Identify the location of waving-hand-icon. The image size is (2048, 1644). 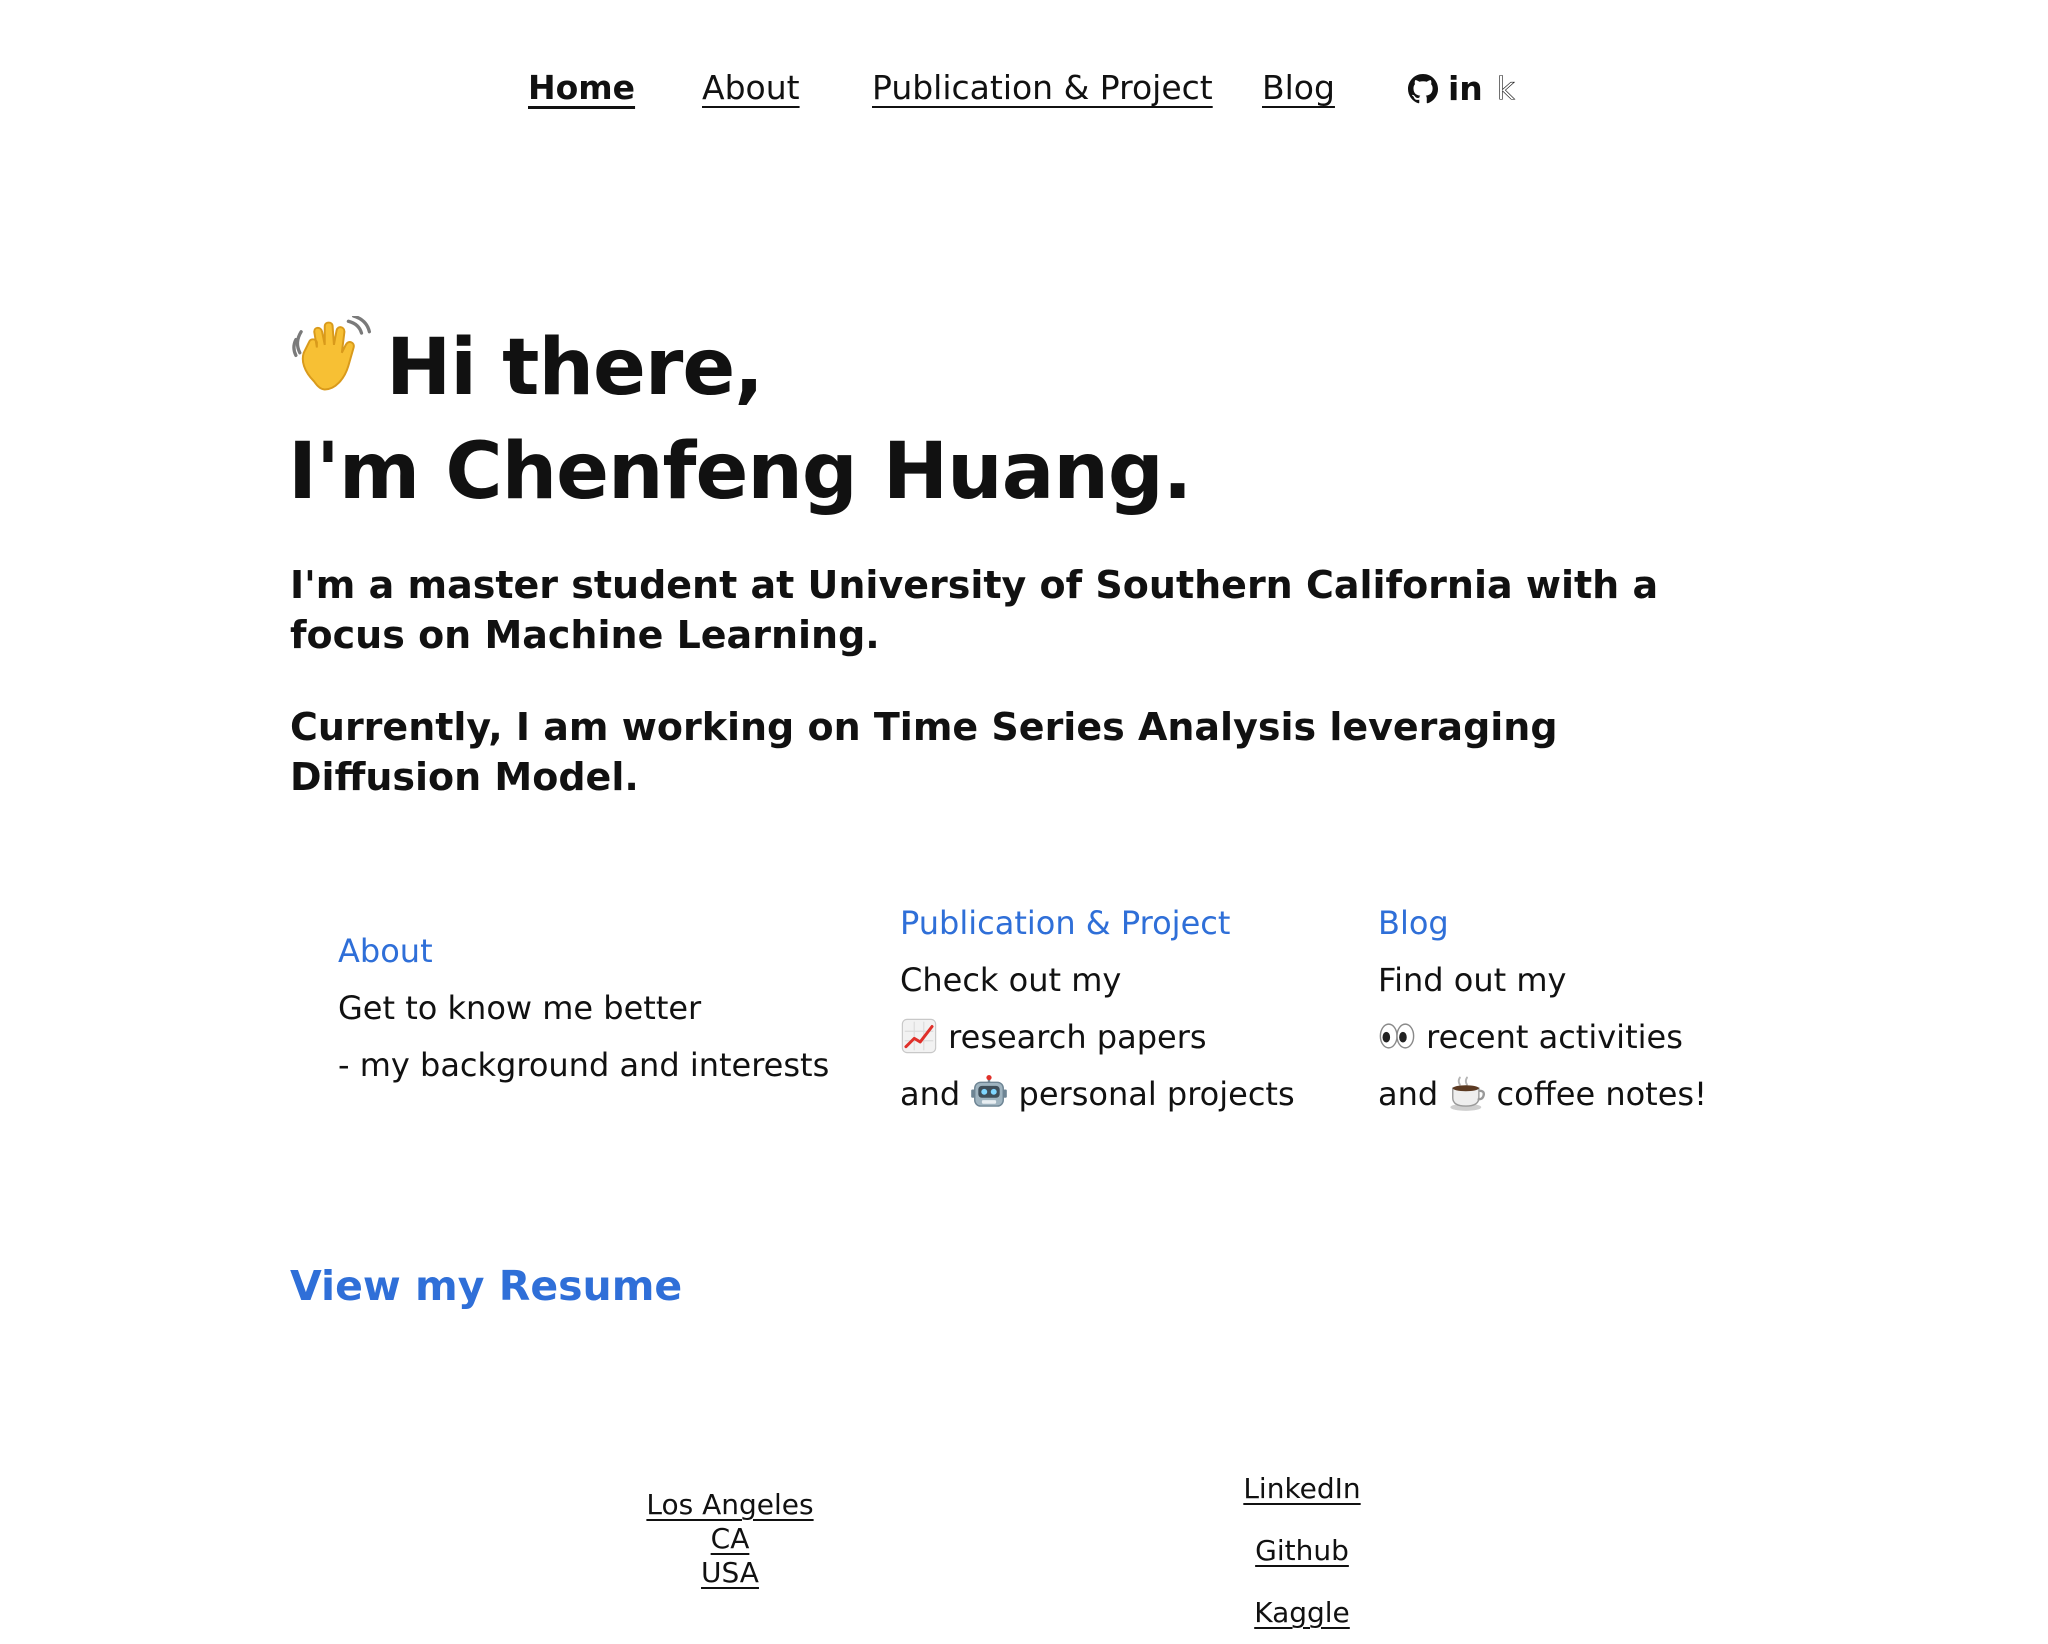
(332, 353).